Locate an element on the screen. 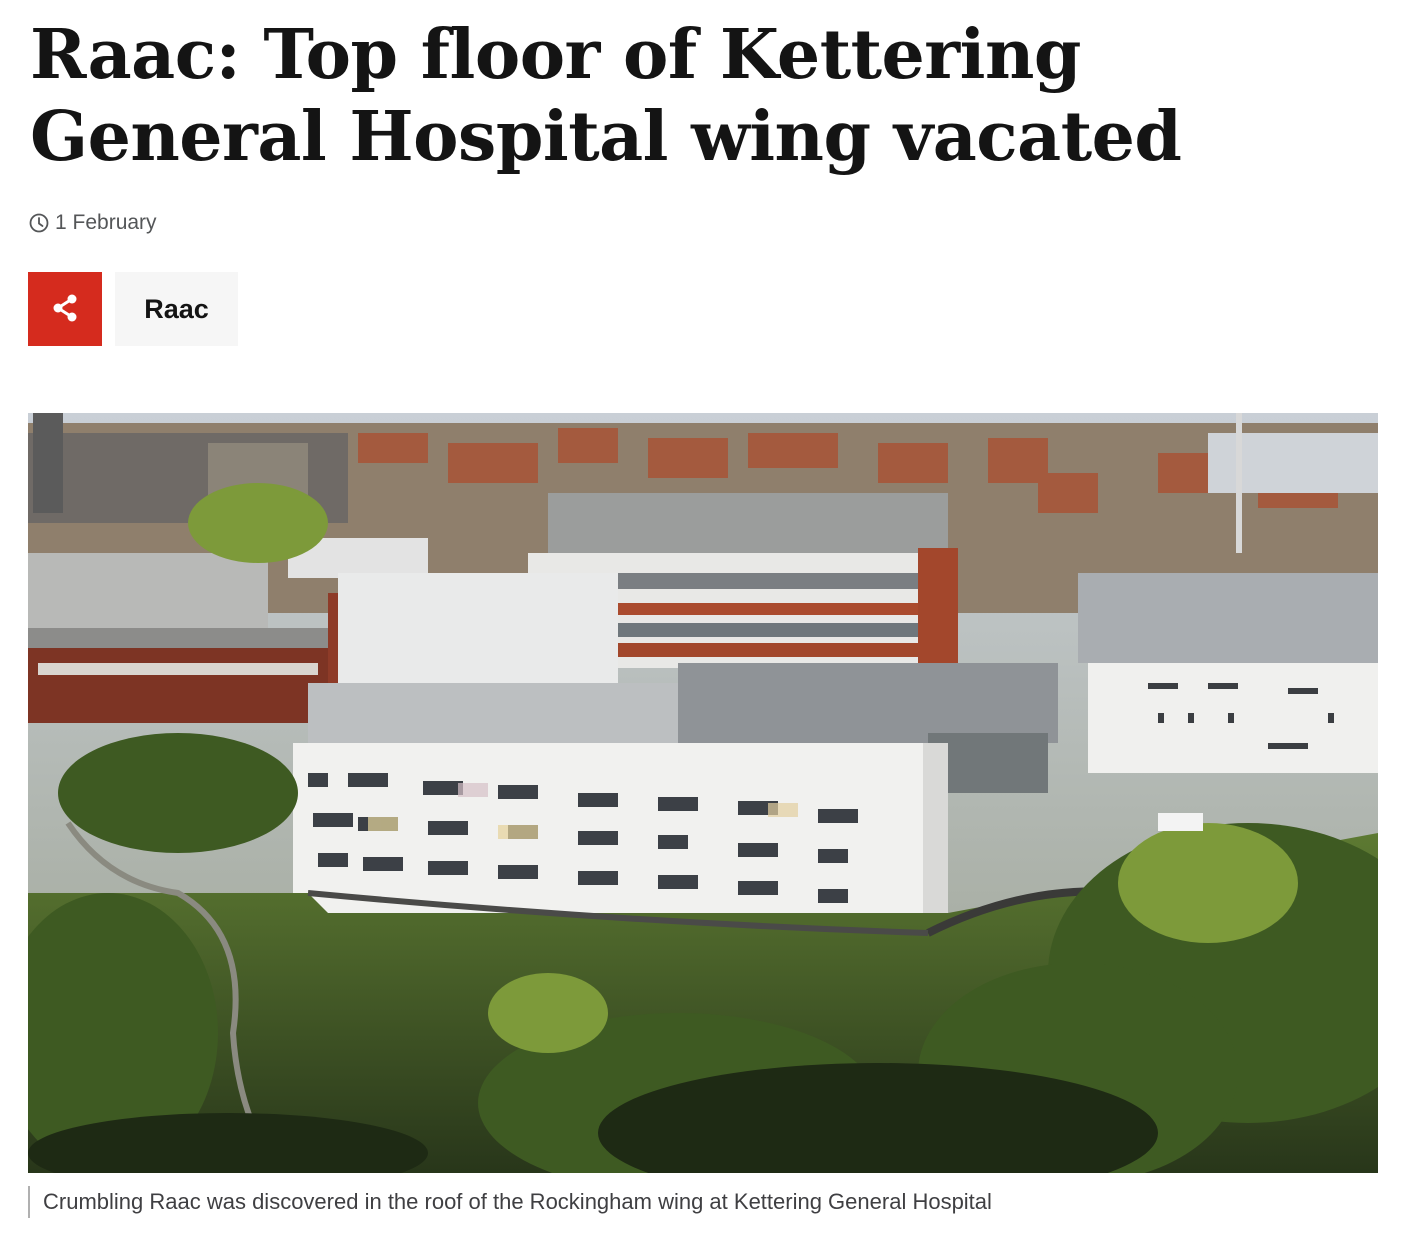 The image size is (1409, 1240). article-date: 1 February is located at coordinates (106, 222).